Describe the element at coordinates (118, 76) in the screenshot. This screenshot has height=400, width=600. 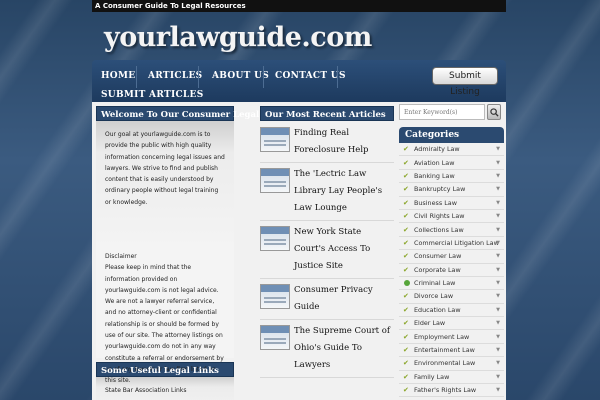
I see `nav-home: HOME` at that location.